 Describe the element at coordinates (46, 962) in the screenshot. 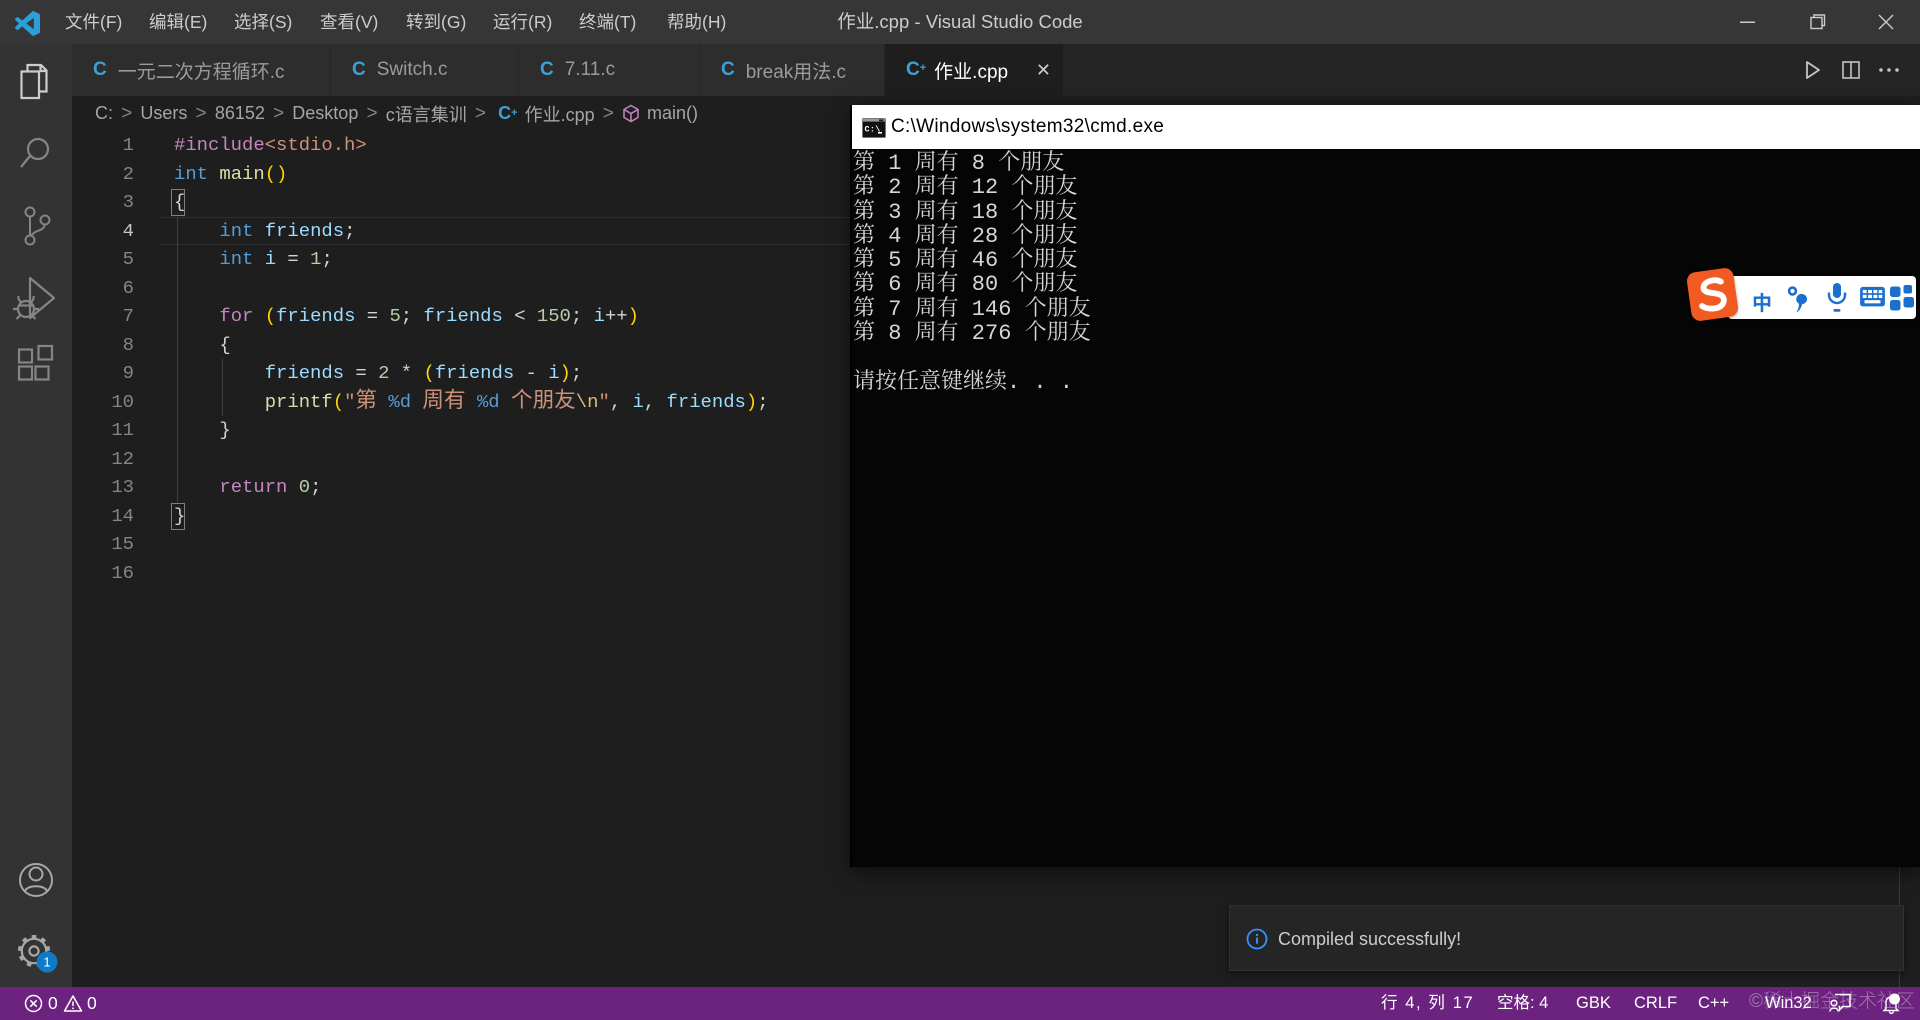

I see `svg-text: 1` at that location.